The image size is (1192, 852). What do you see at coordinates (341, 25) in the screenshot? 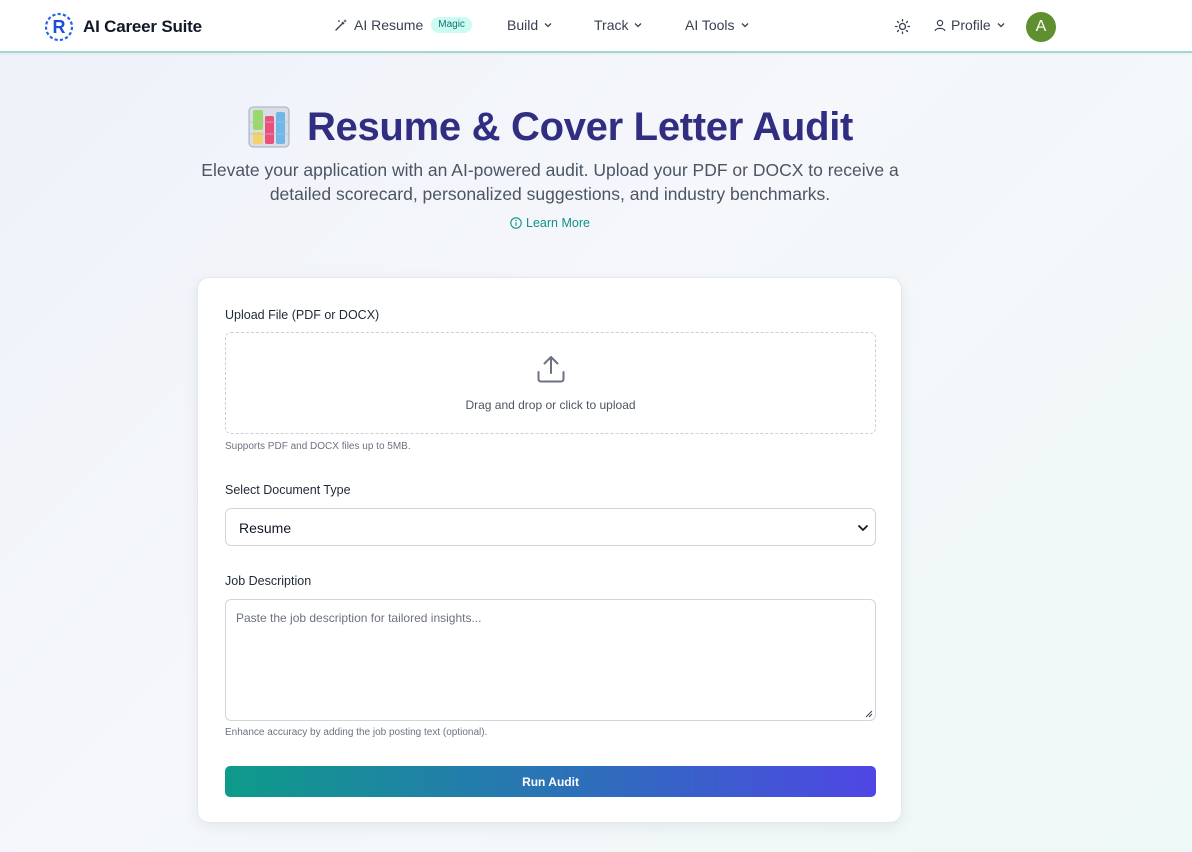
I see `magic-wand-icon` at bounding box center [341, 25].